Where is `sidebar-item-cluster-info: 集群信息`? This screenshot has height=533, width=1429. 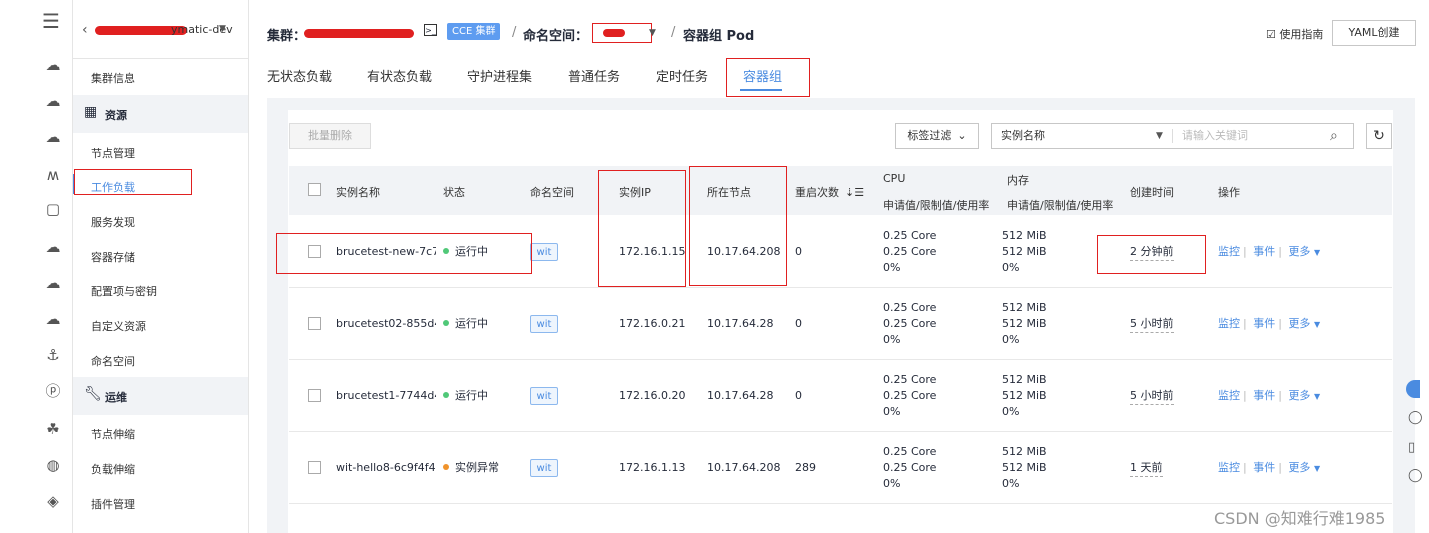
sidebar-item-cluster-info: 集群信息 is located at coordinates (113, 78).